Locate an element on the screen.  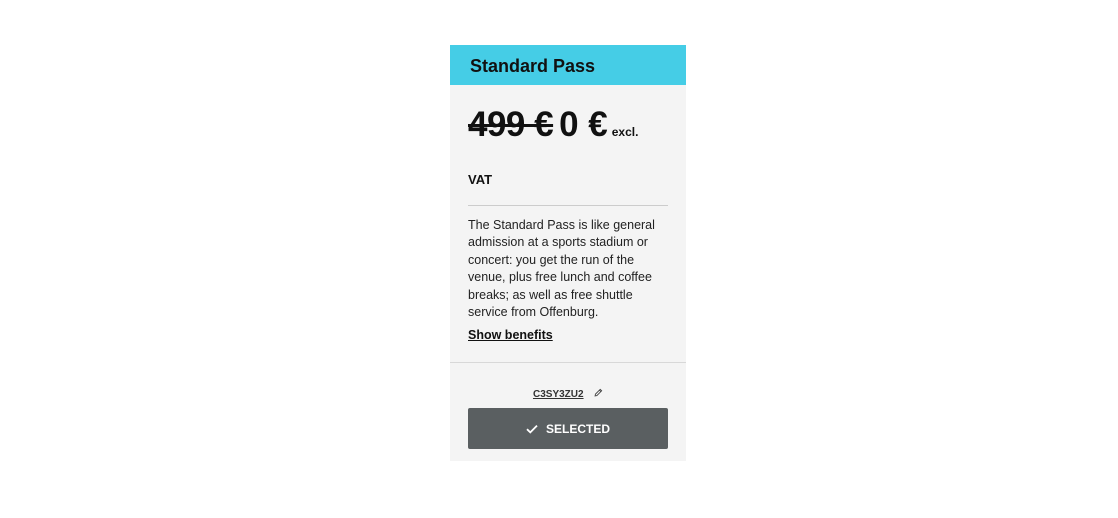
card-header: Standard Pass is located at coordinates (568, 65).